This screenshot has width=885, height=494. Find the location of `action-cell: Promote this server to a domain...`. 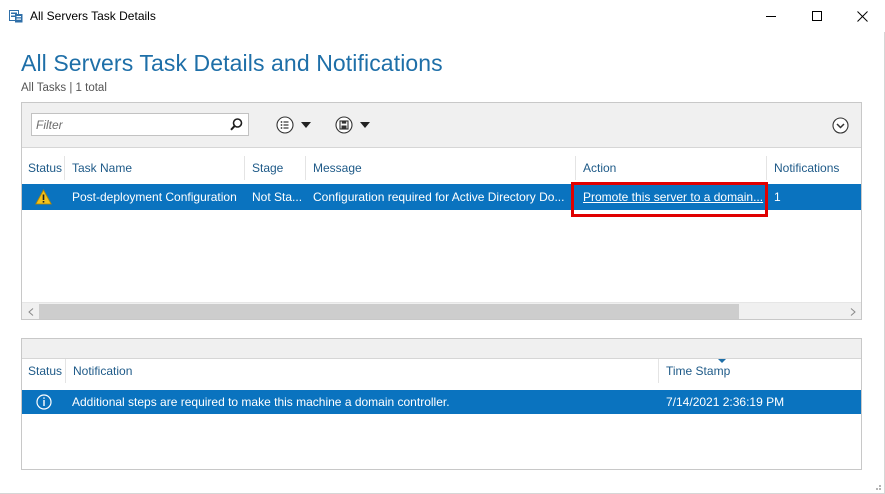

action-cell: Promote this server to a domain... is located at coordinates (672, 197).